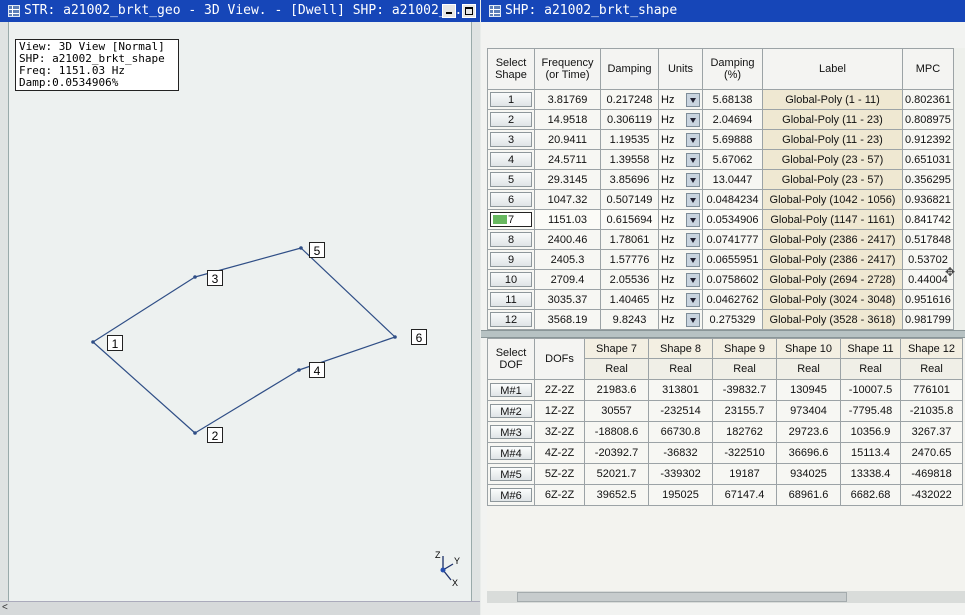 This screenshot has height=615, width=965. Describe the element at coordinates (931, 474) in the screenshot. I see `shape-value-cell: -469818` at that location.